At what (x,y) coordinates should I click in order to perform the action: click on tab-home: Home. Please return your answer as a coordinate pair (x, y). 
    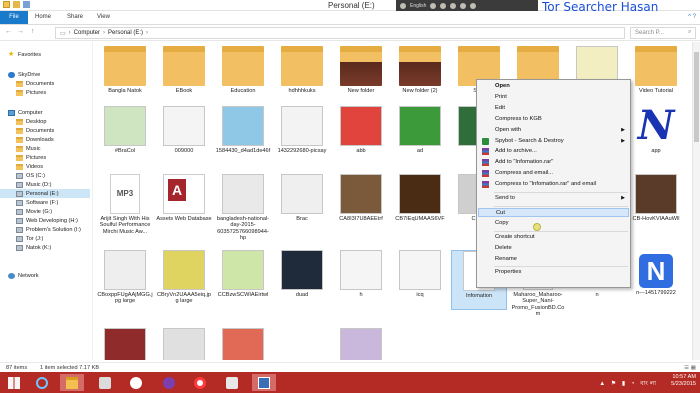
    Looking at the image, I should click on (43, 17).